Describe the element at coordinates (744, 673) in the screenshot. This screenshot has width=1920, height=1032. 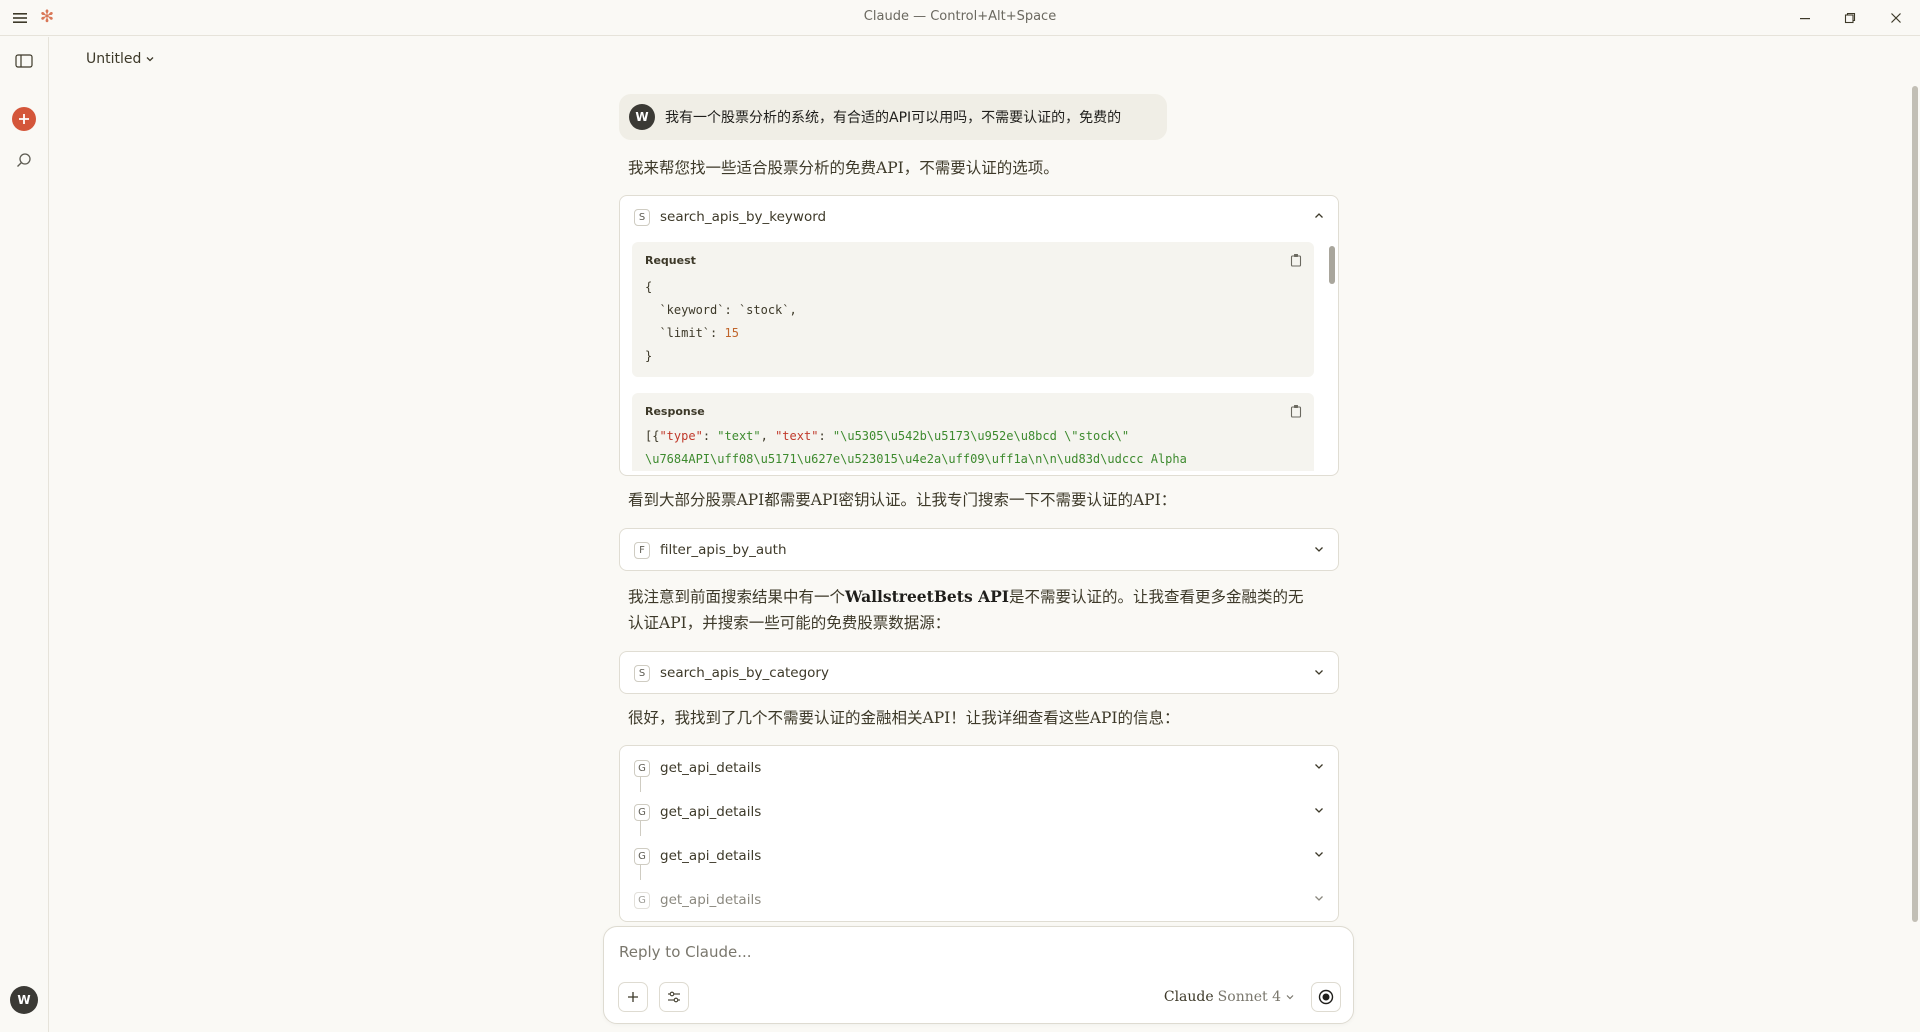
I see `tool-name: search_apis_by_category` at that location.